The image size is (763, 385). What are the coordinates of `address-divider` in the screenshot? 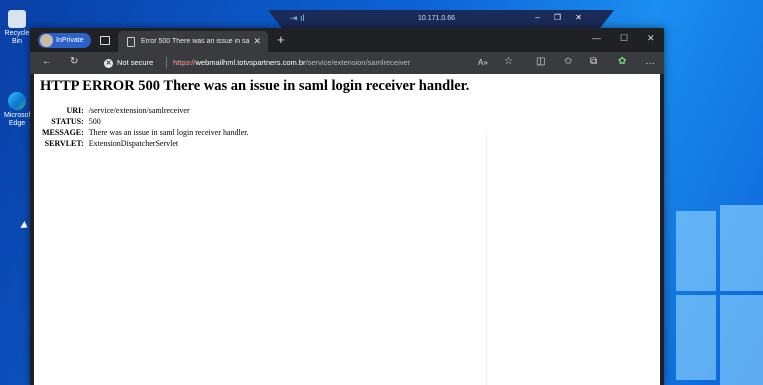 It's located at (166, 62).